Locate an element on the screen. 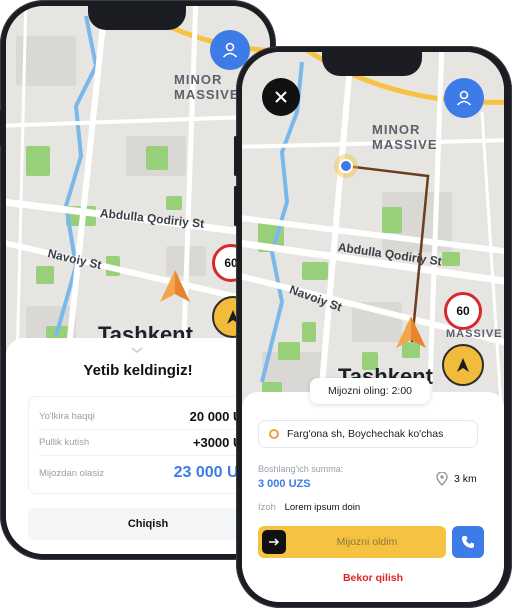 The width and height of the screenshot is (512, 608). start-sum-value: 3 000 UZS is located at coordinates (284, 484).